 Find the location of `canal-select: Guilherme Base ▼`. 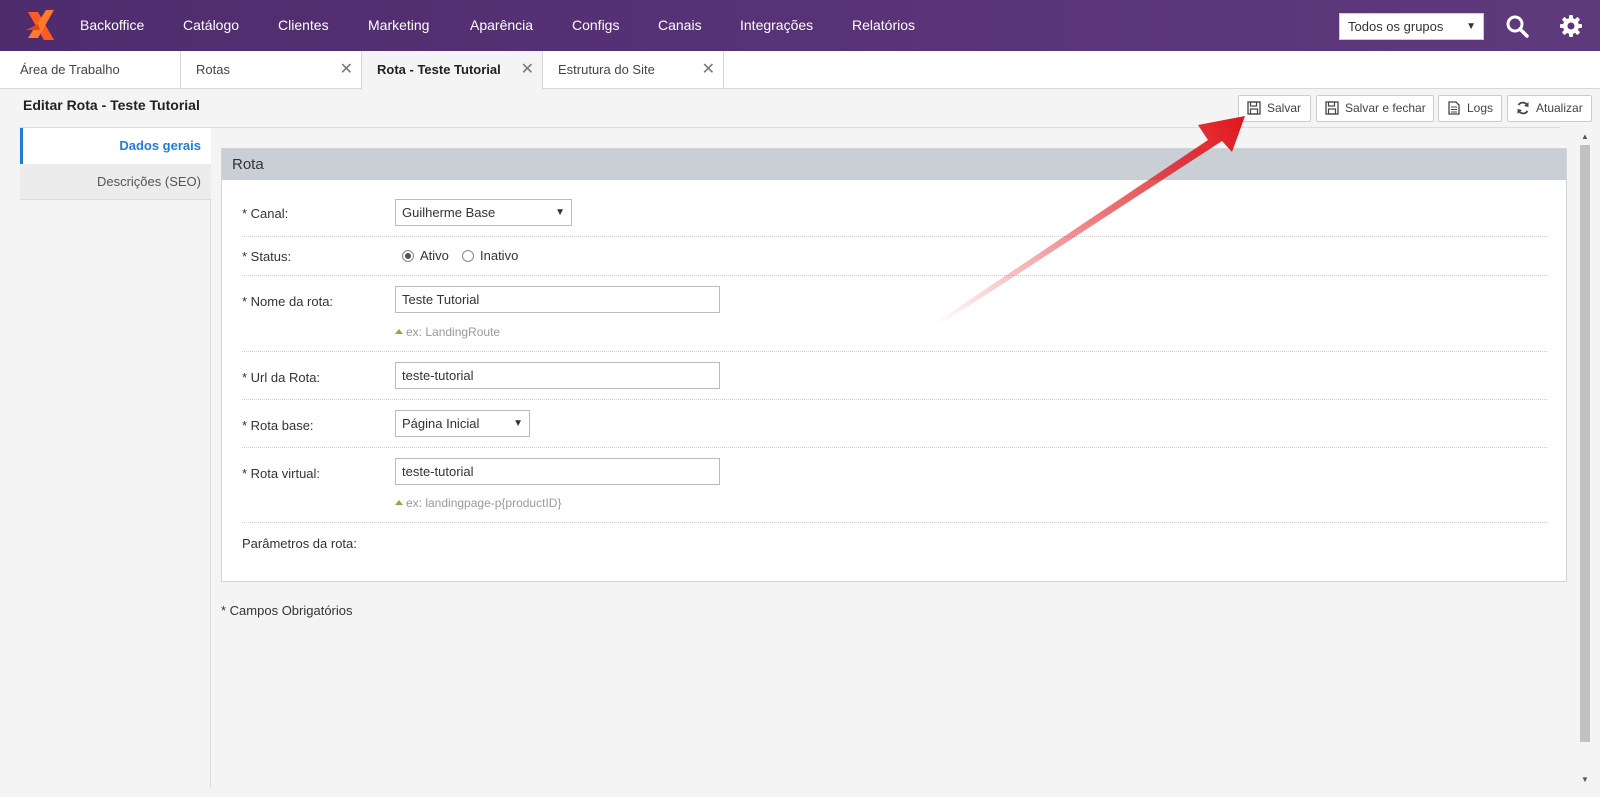

canal-select: Guilherme Base ▼ is located at coordinates (483, 212).